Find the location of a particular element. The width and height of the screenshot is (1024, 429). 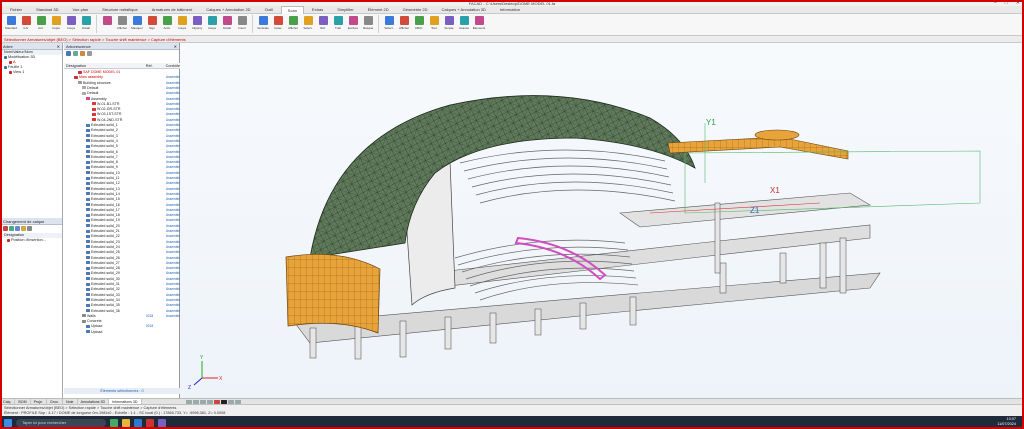

geodesic-dome is located at coordinates (502, 177).